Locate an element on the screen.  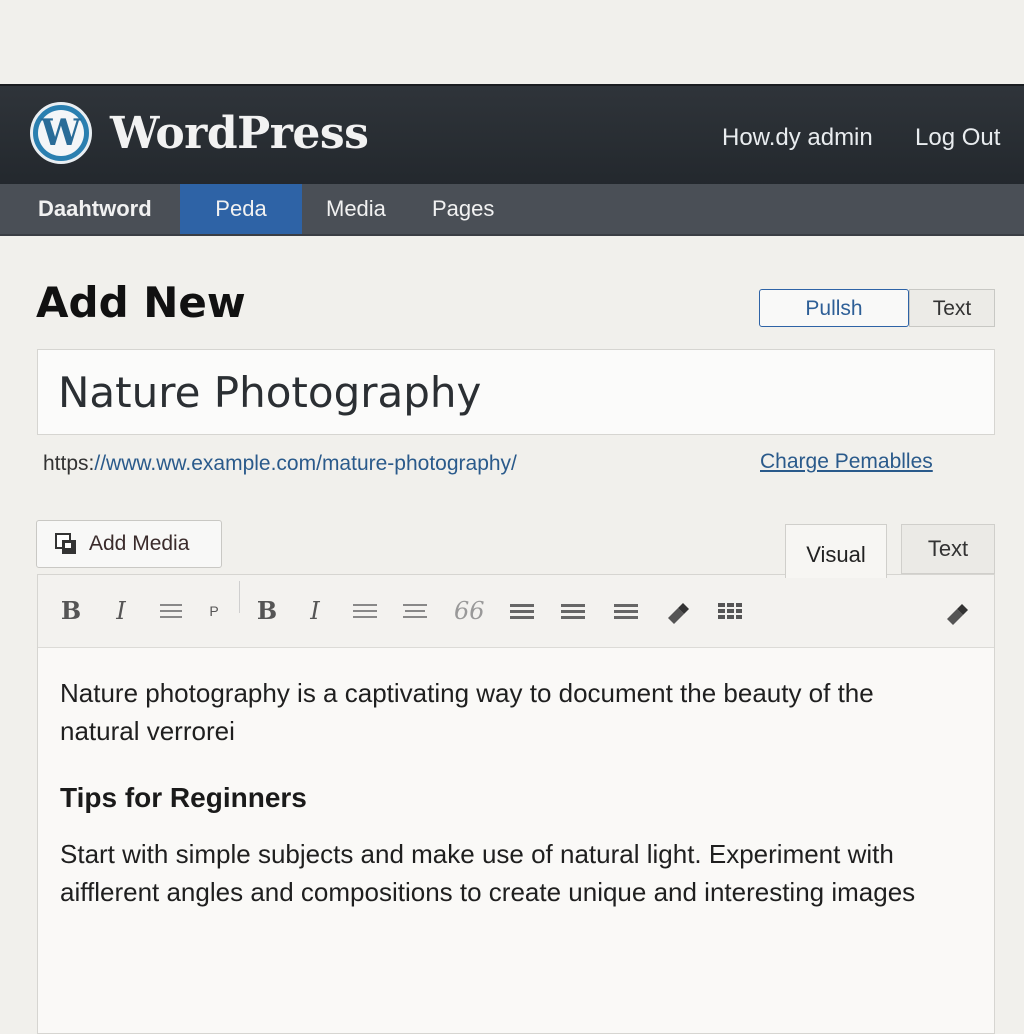
table-grid-icon is located at coordinates (730, 611).